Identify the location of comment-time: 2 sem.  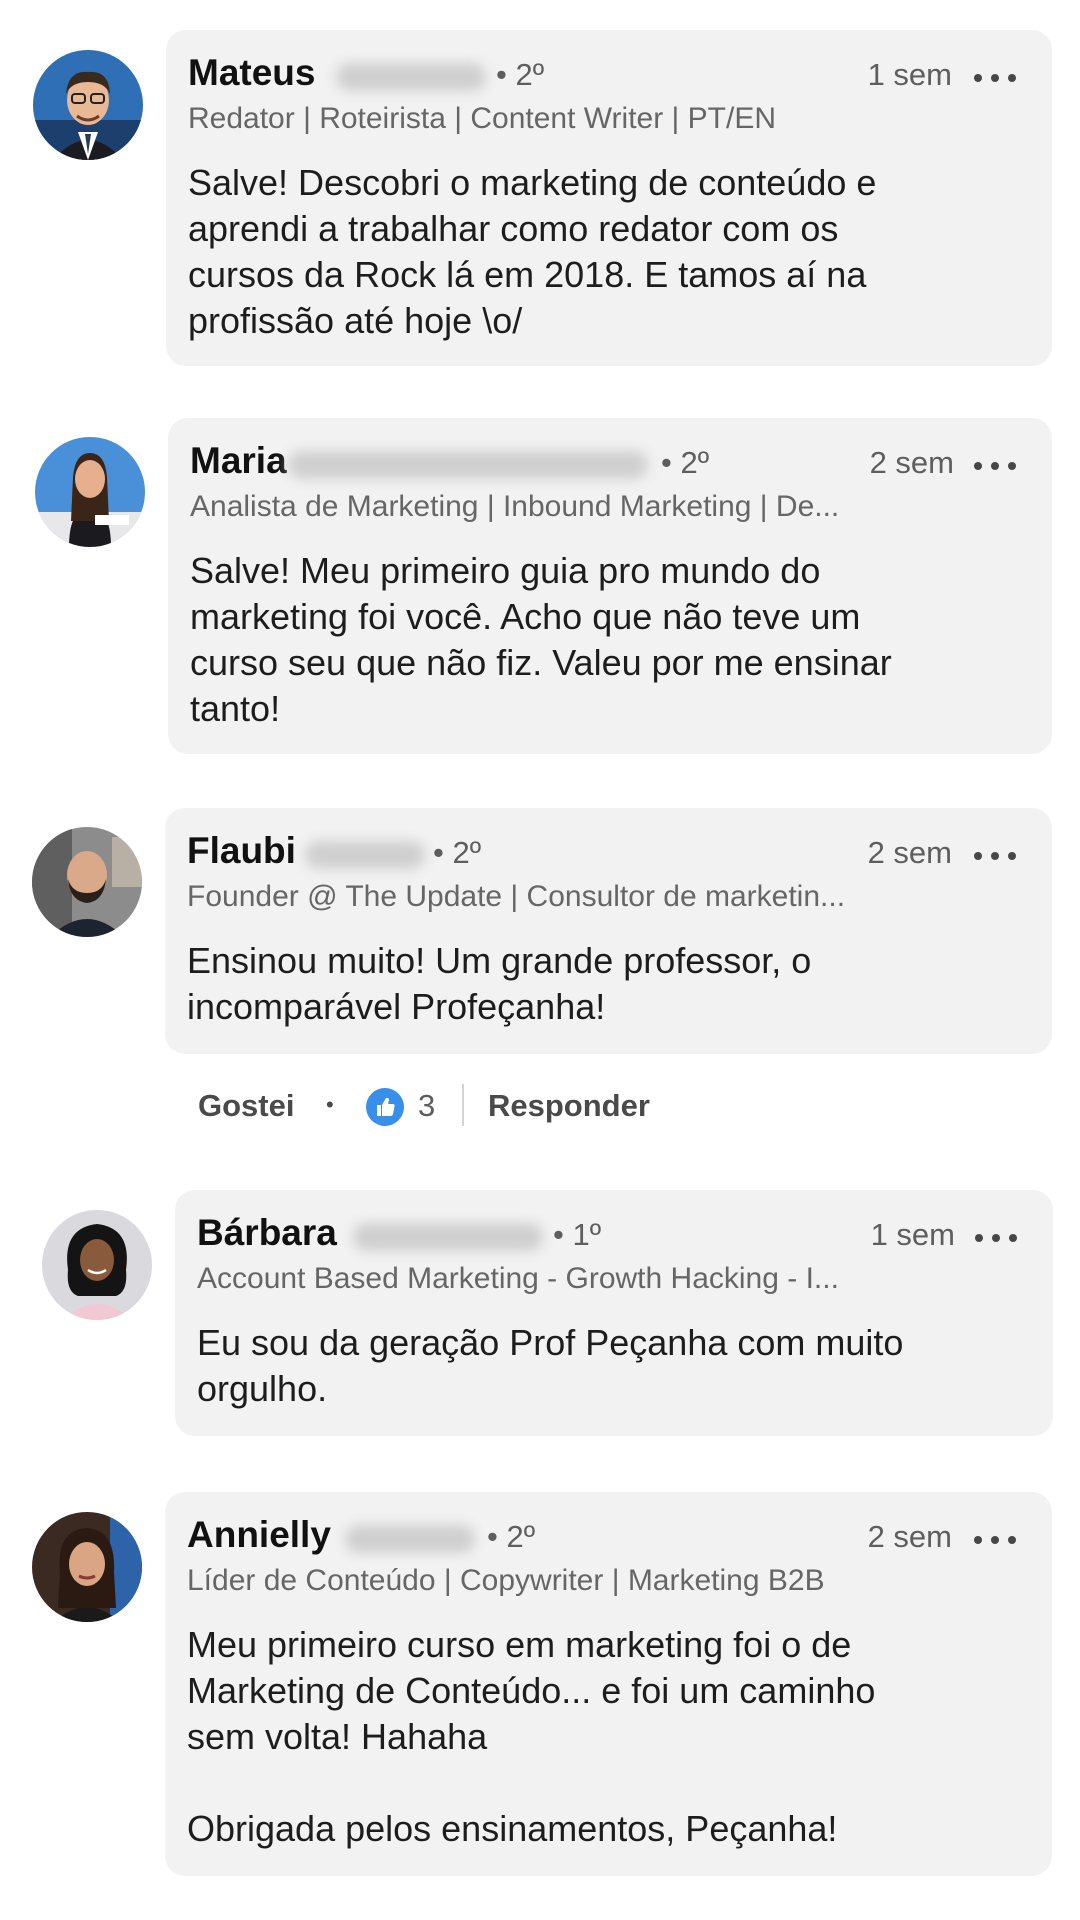
(909, 1536).